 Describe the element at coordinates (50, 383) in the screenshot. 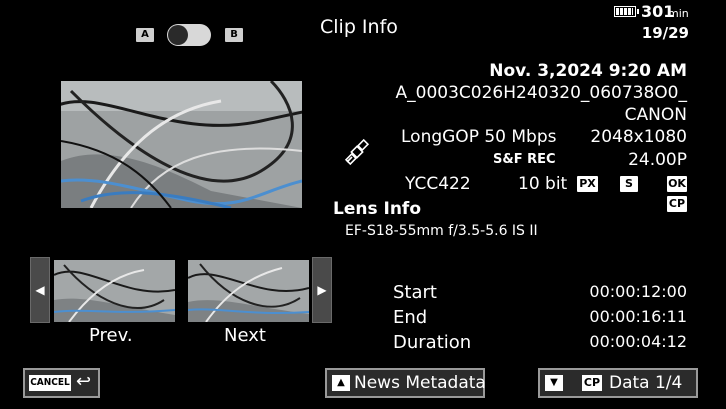

I see `cancel-key-label: CANCEL` at that location.